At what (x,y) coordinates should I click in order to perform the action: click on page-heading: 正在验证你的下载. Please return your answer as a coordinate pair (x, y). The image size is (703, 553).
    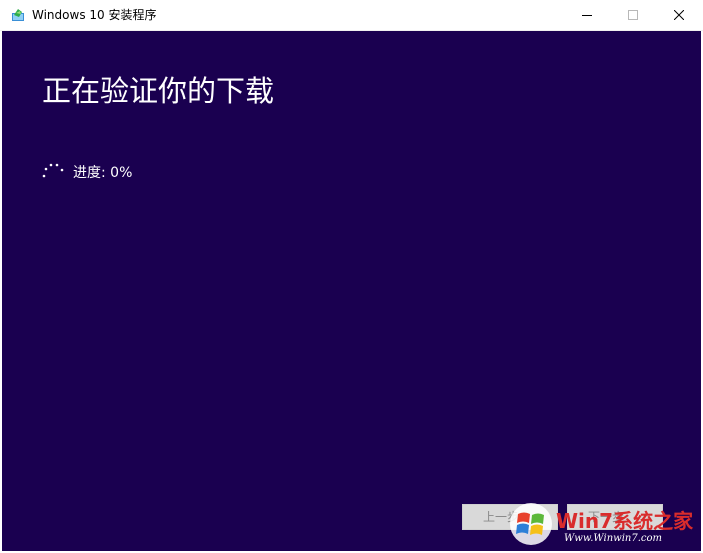
    Looking at the image, I should click on (158, 91).